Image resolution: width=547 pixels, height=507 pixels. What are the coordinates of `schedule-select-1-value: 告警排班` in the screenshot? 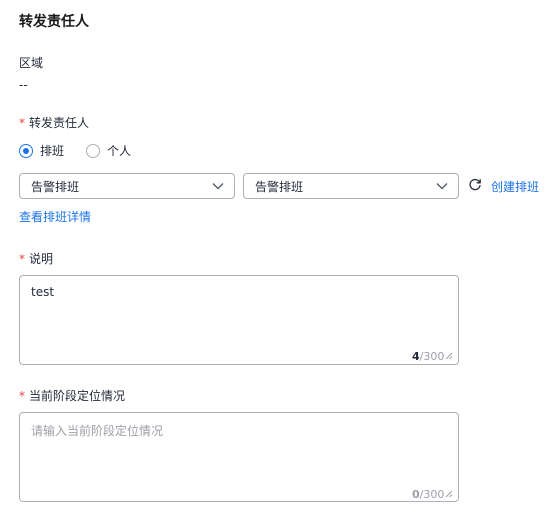 It's located at (55, 186).